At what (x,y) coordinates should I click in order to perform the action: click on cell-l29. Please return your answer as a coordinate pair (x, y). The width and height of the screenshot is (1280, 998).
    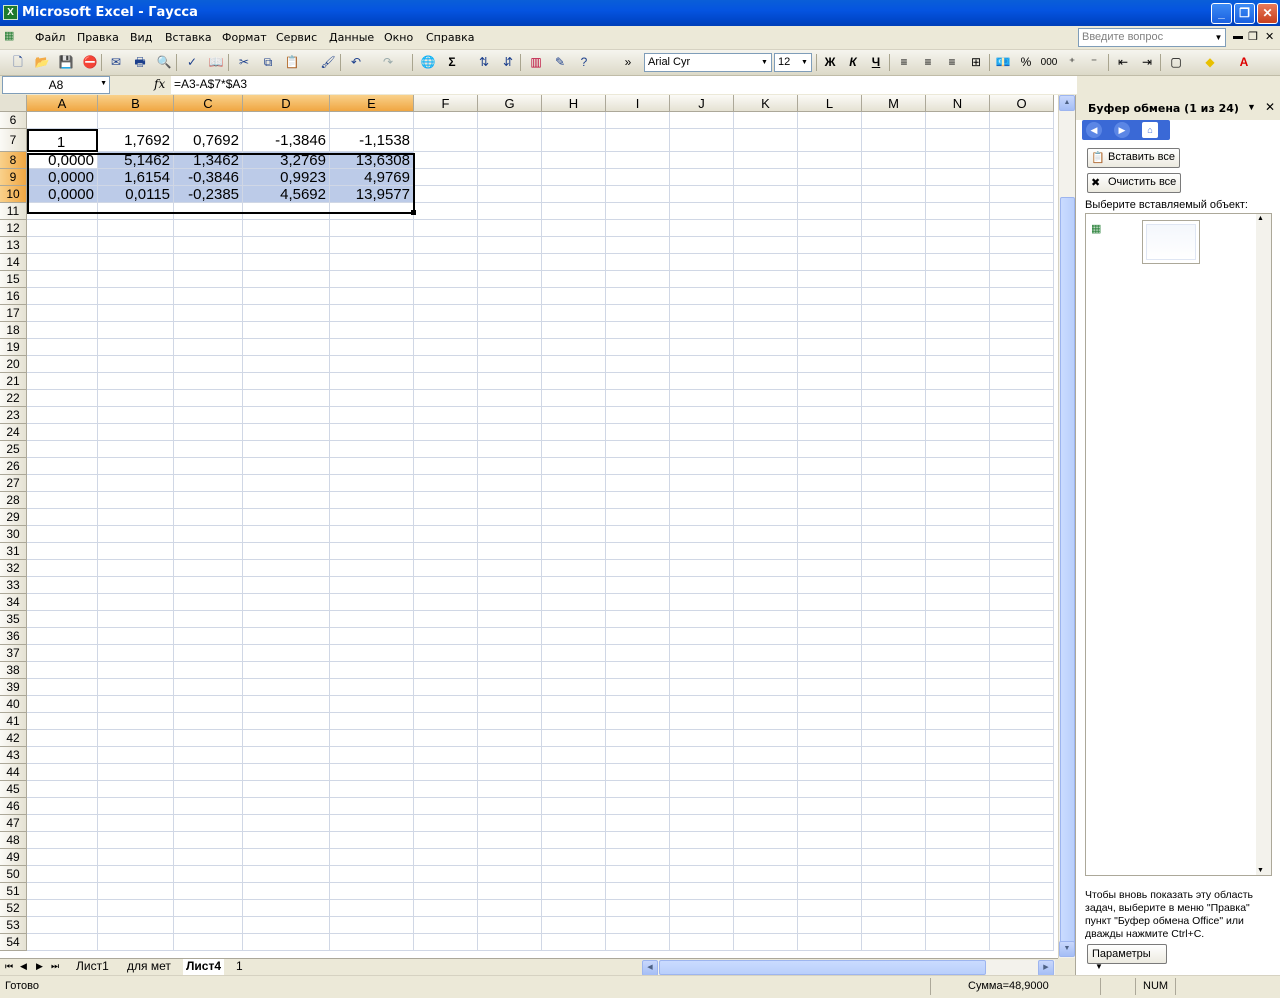
    Looking at the image, I should click on (830, 517).